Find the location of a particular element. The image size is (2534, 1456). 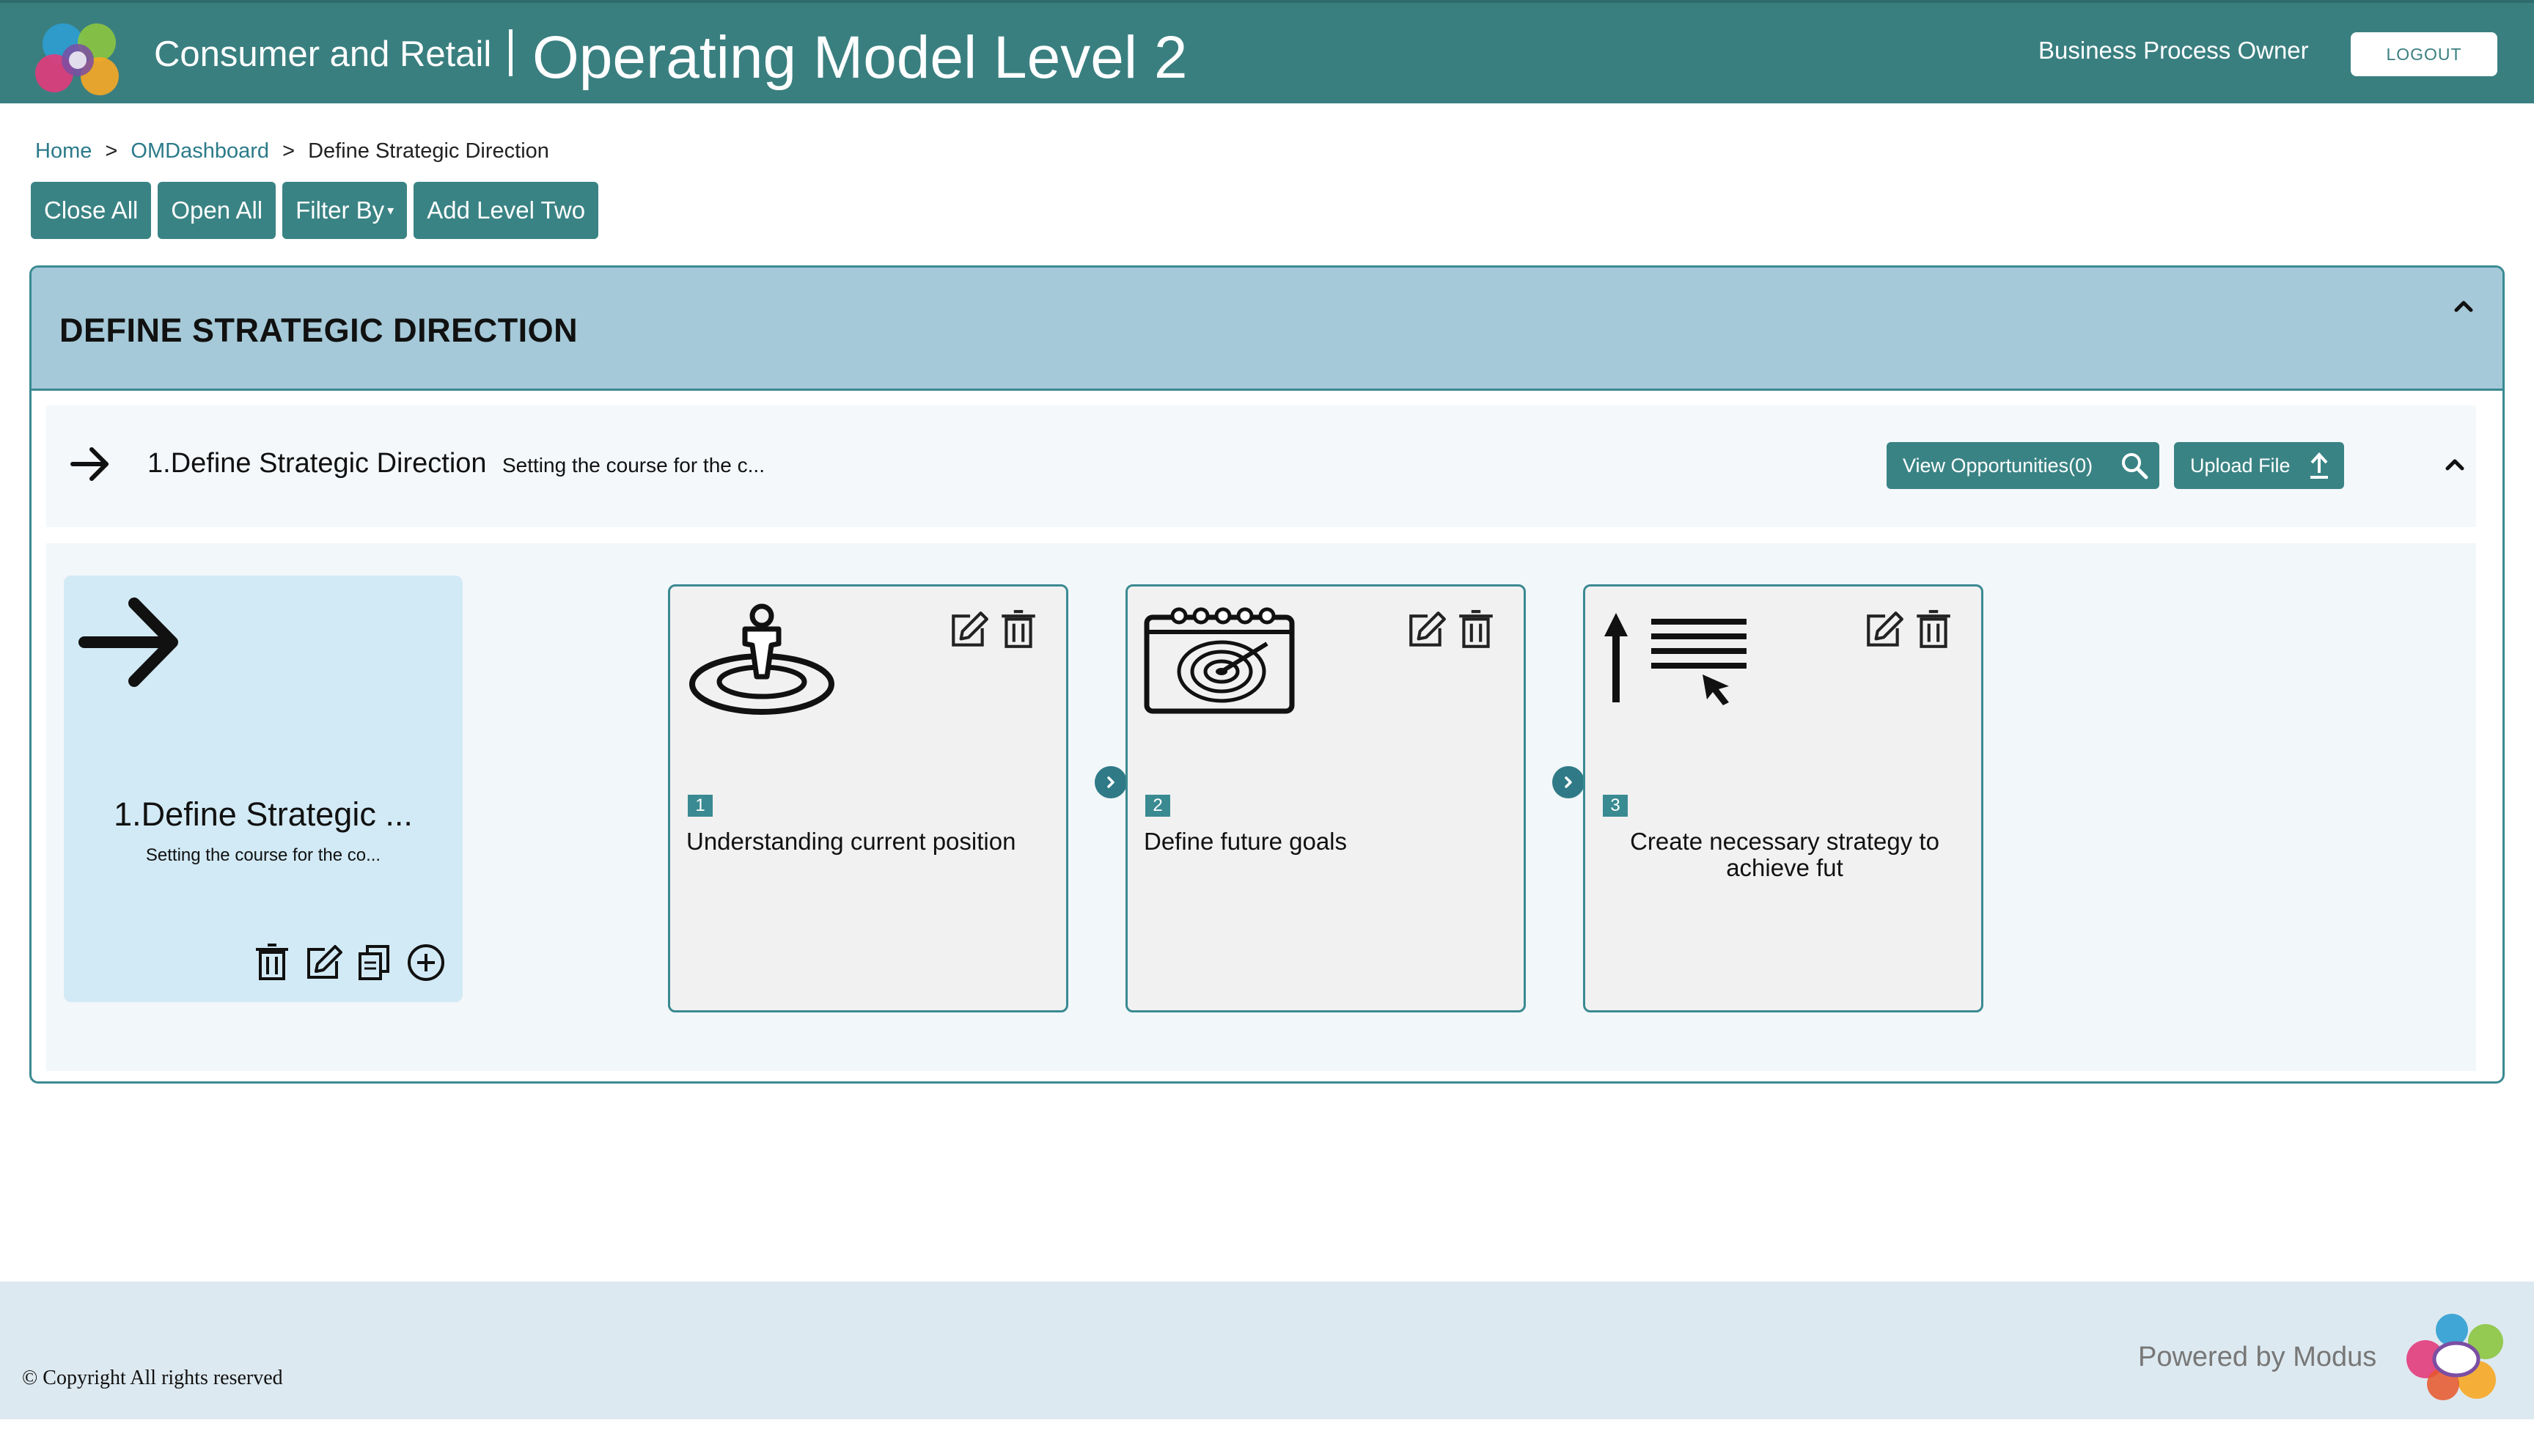

breadcrumb-home: Home is located at coordinates (63, 151).